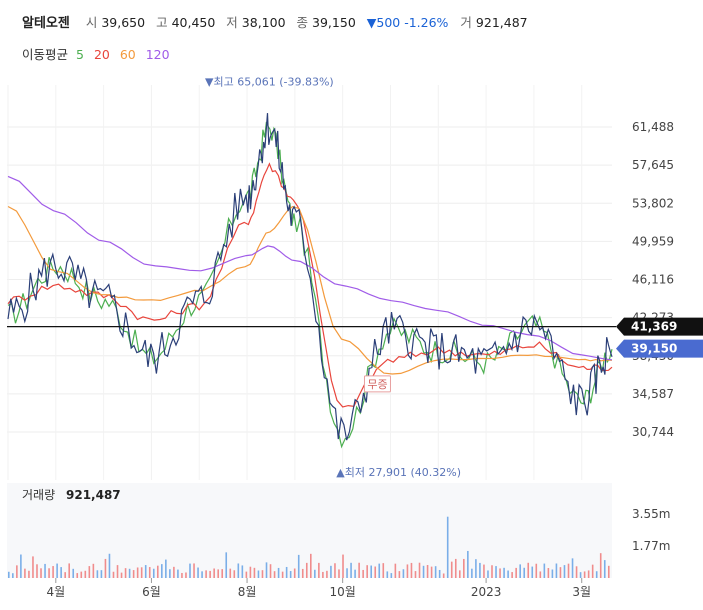  What do you see at coordinates (654, 327) in the screenshot?
I see `reference-price-label: 41,369` at bounding box center [654, 327].